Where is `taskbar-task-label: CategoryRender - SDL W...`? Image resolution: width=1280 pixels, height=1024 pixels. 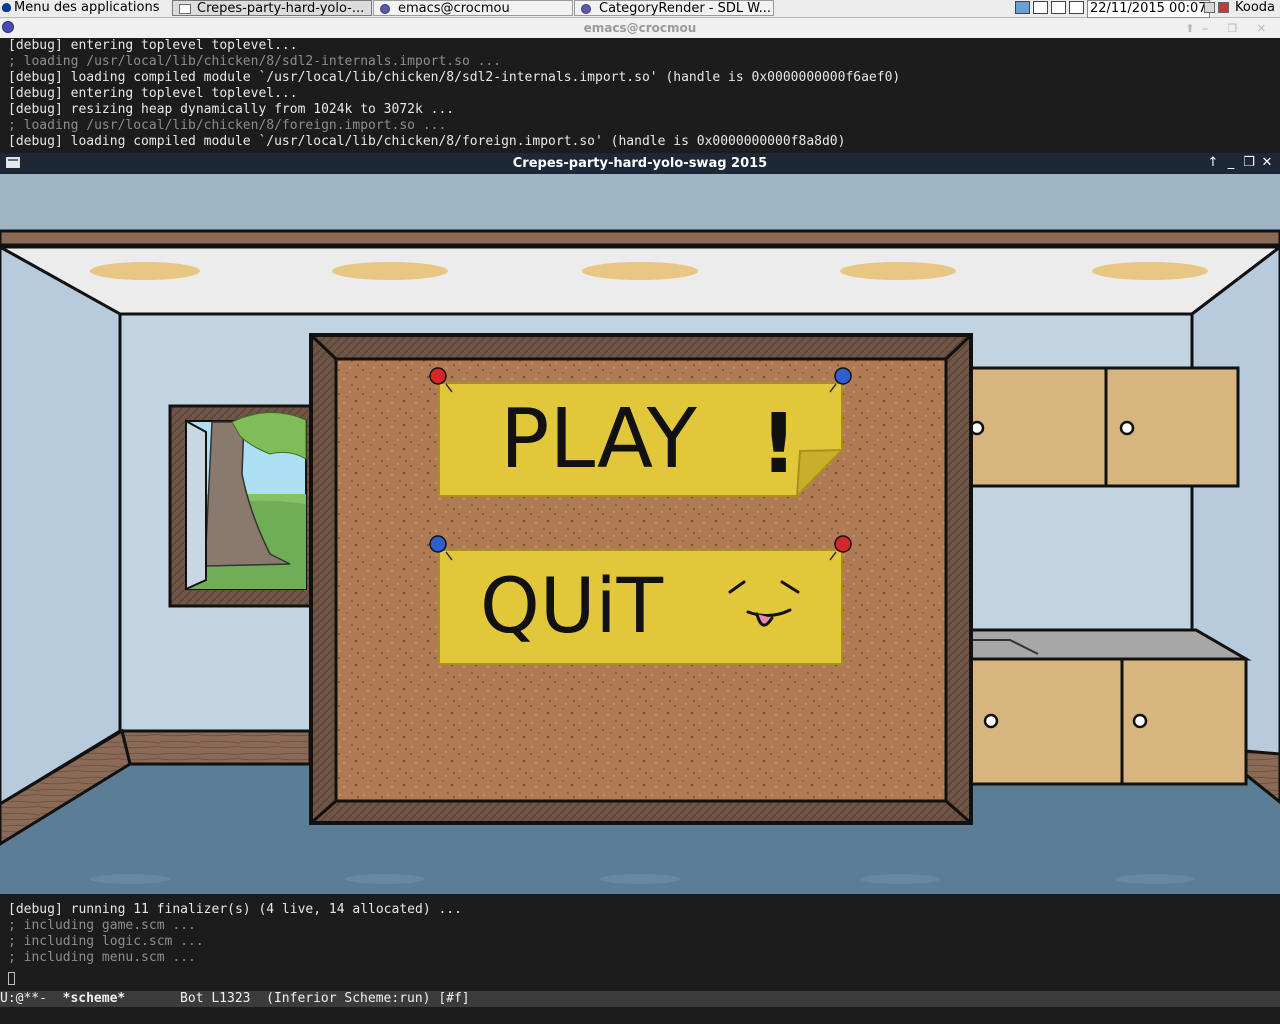
taskbar-task-label: CategoryRender - SDL W... is located at coordinates (685, 8).